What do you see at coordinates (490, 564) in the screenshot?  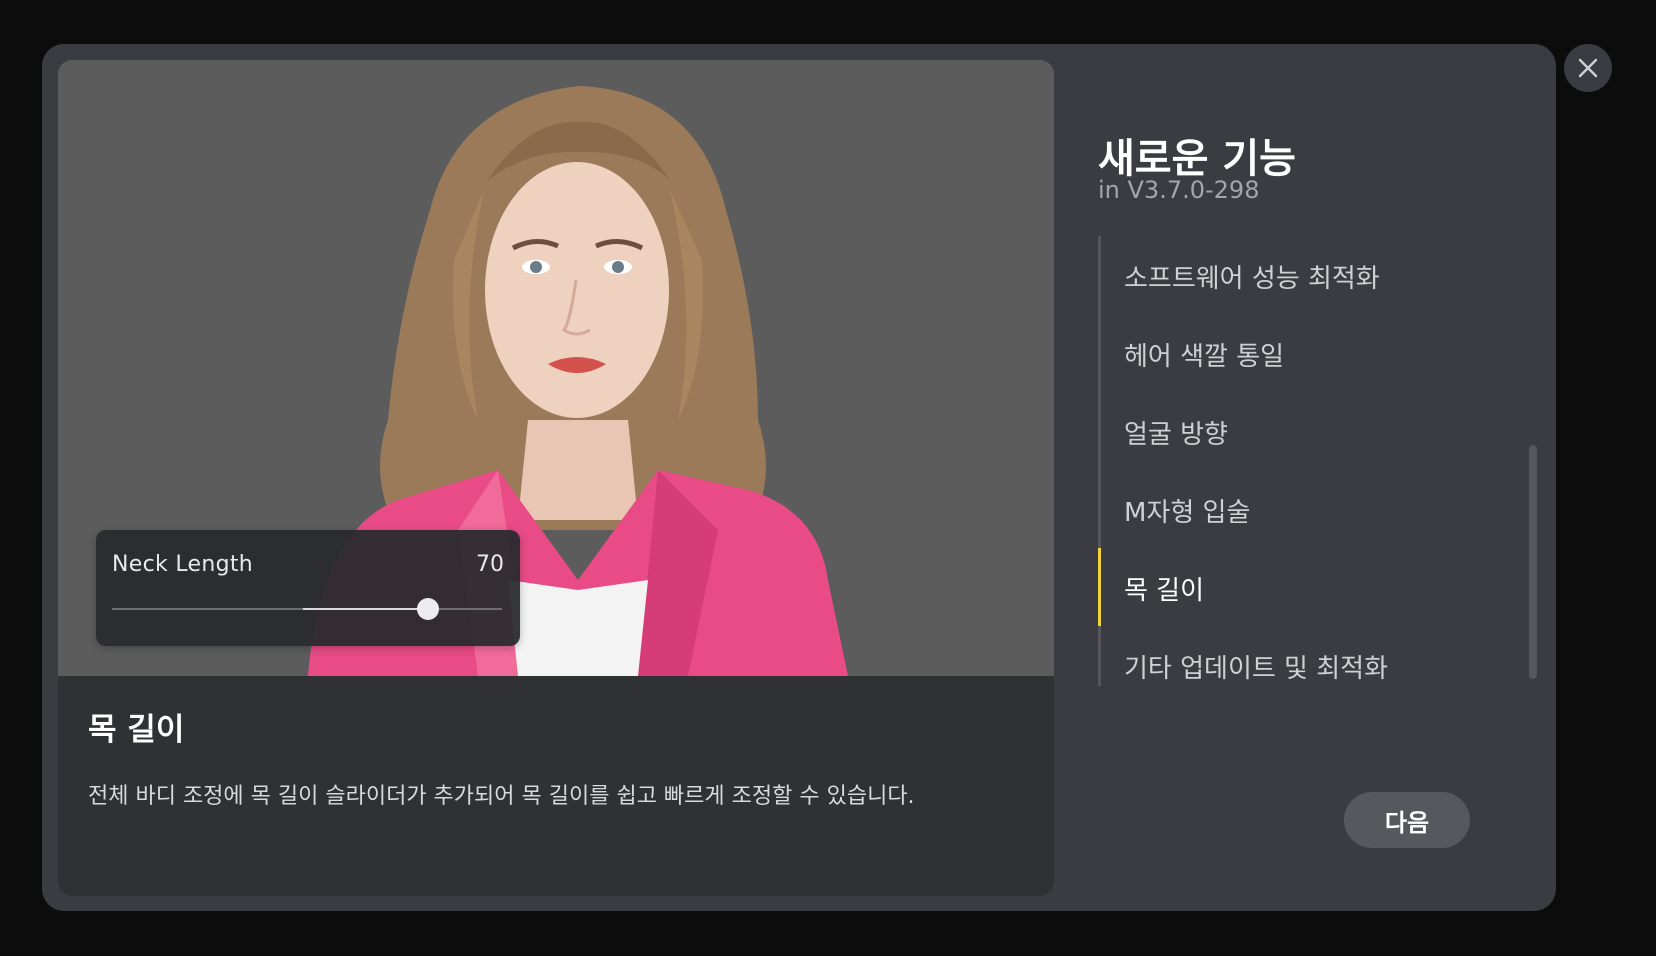 I see `slider-value: 70` at bounding box center [490, 564].